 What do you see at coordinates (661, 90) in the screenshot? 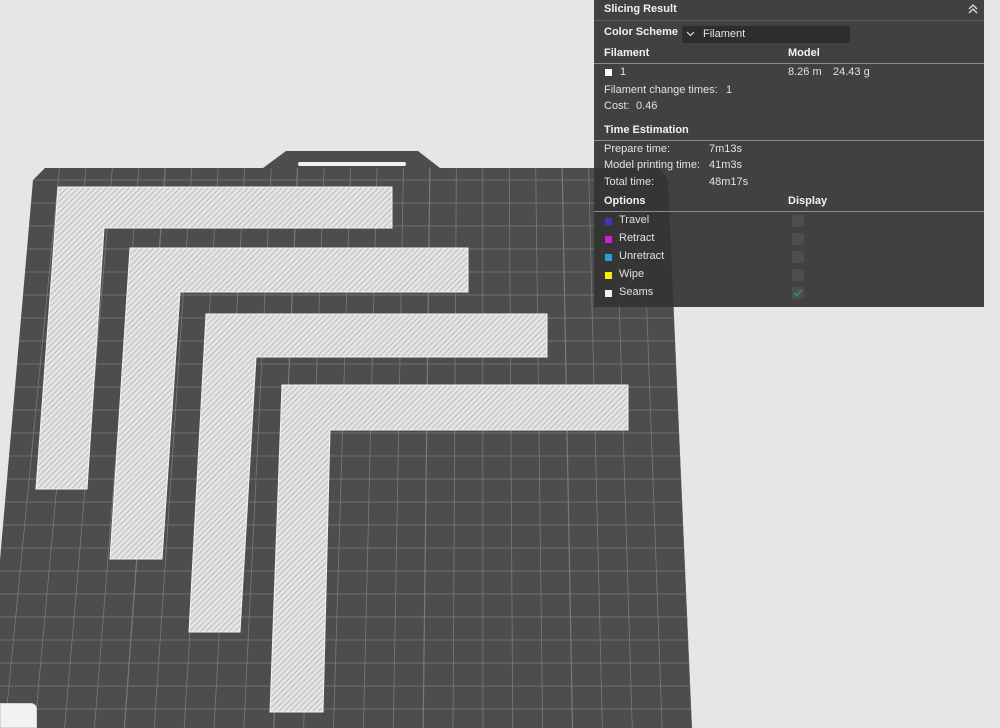
I see `change-times-label: Filament change times:` at bounding box center [661, 90].